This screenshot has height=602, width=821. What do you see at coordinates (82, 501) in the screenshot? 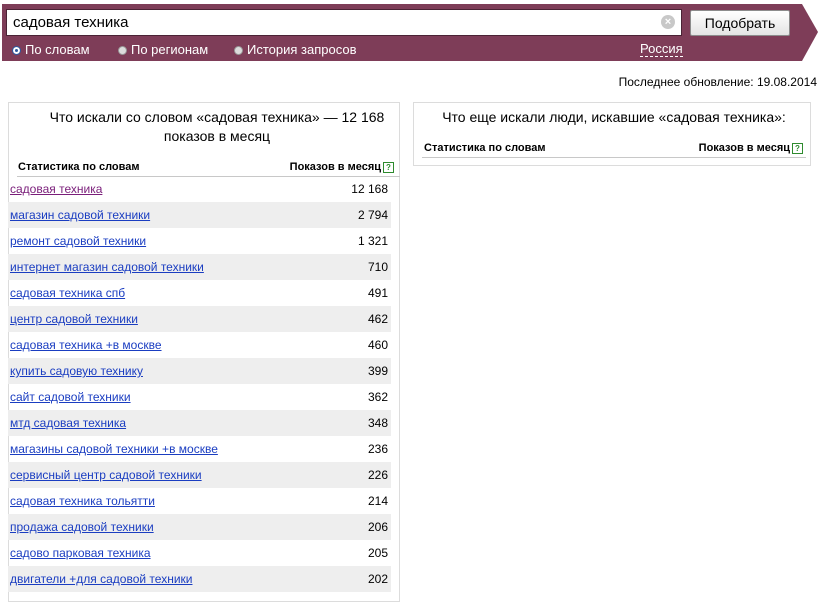
I see `phrase-link: садовая техника тольятти` at bounding box center [82, 501].